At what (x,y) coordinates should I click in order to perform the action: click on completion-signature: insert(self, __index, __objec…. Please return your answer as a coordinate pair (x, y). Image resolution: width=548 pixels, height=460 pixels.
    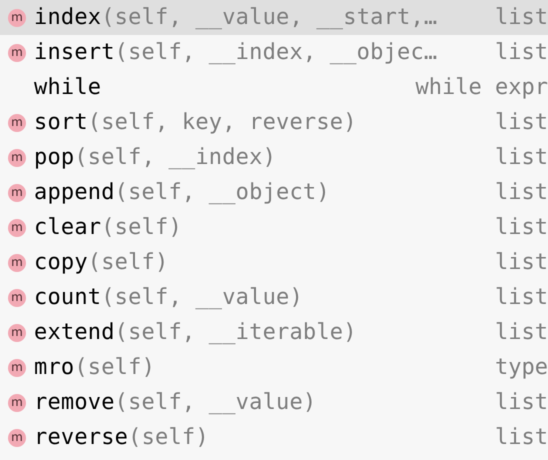
    Looking at the image, I should click on (236, 52).